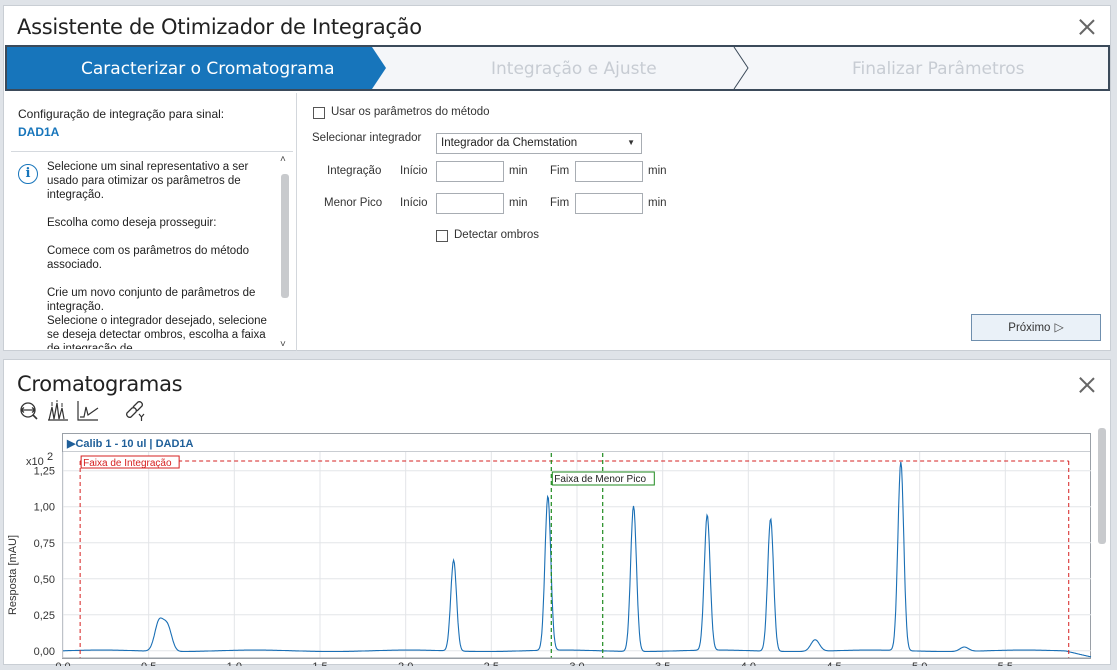  Describe the element at coordinates (600, 479) in the screenshot. I see `minor-peak-range-label: Faixa de Menor Pico` at that location.